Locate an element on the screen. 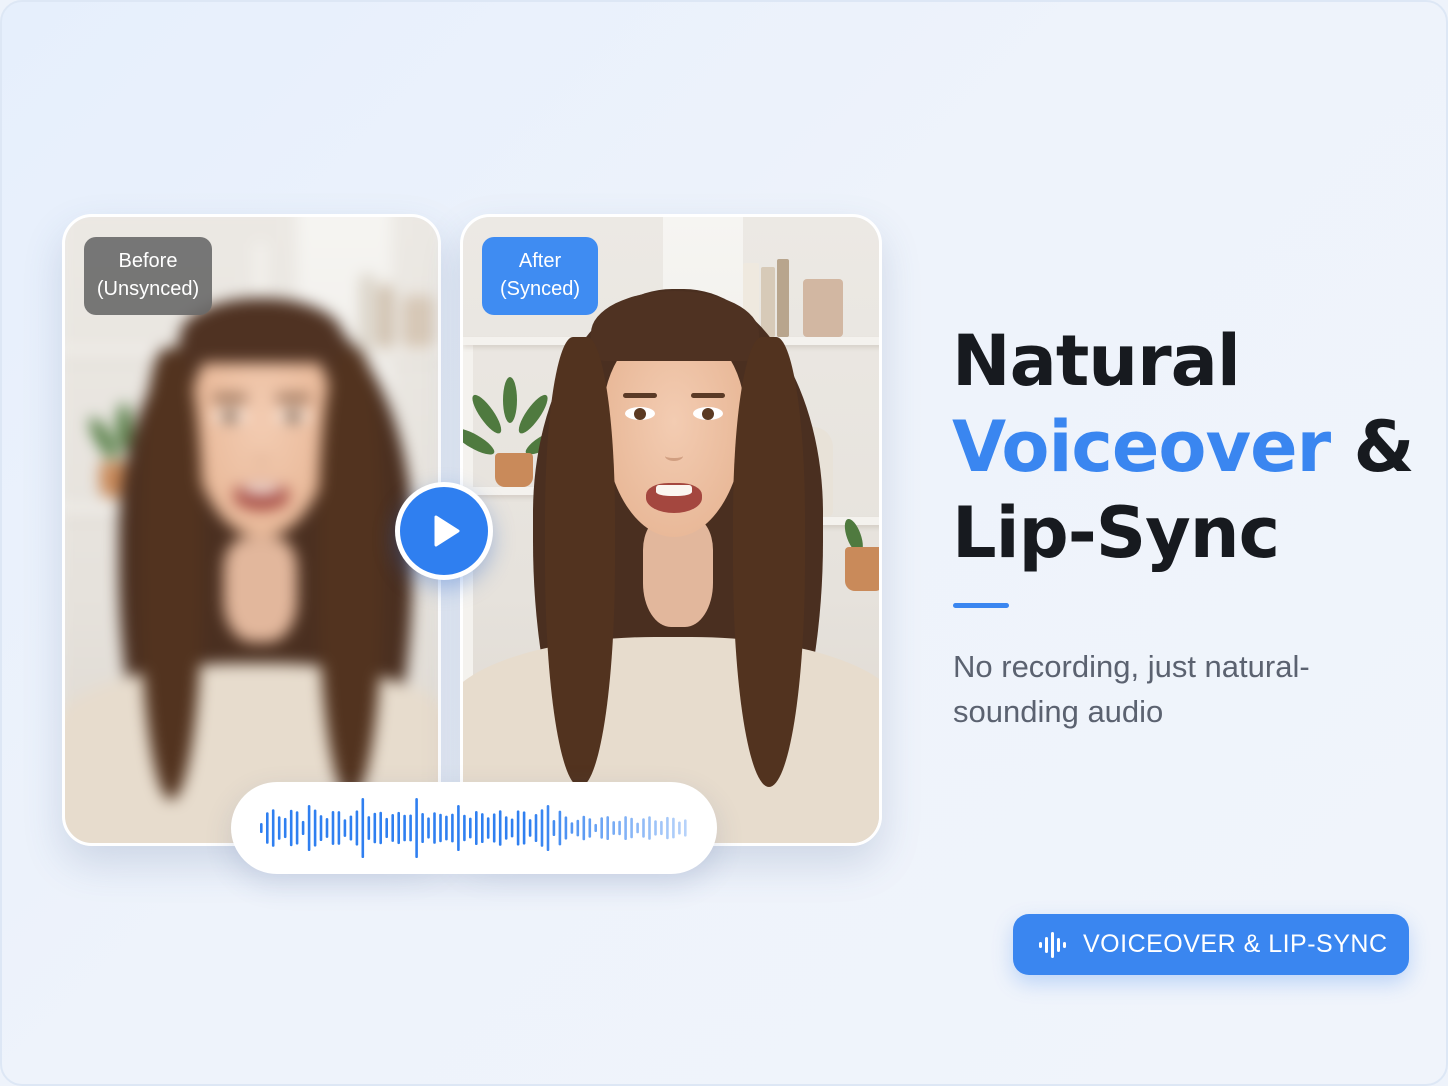  voiceover-lipsync-tag-button: VOICEOVER & LIP-SYNC is located at coordinates (1211, 944).